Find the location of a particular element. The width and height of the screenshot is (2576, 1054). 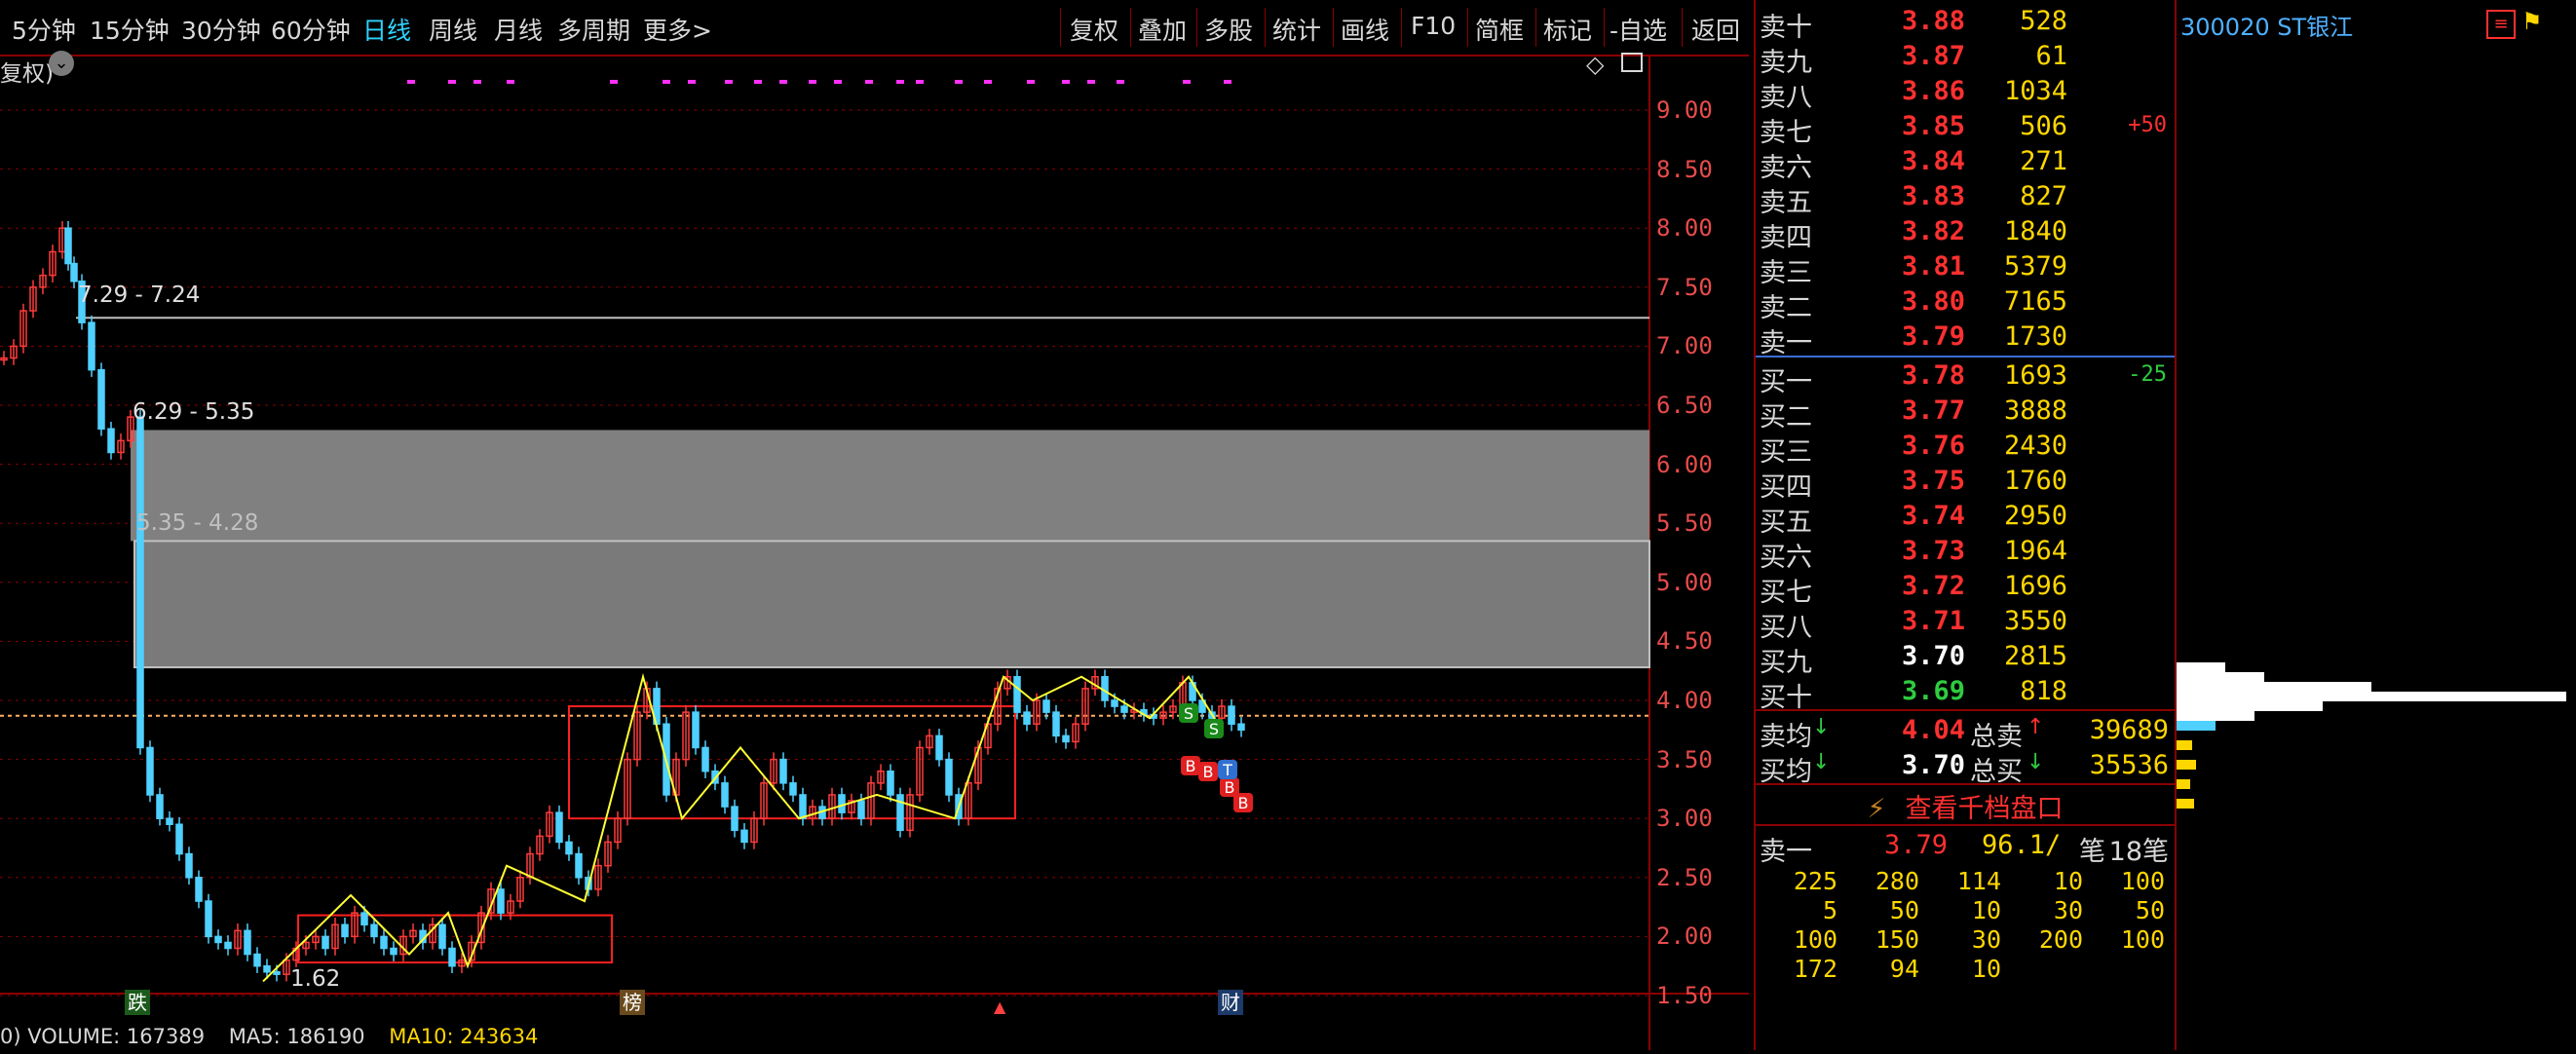

tool-overlay: 叠加 is located at coordinates (1162, 29).